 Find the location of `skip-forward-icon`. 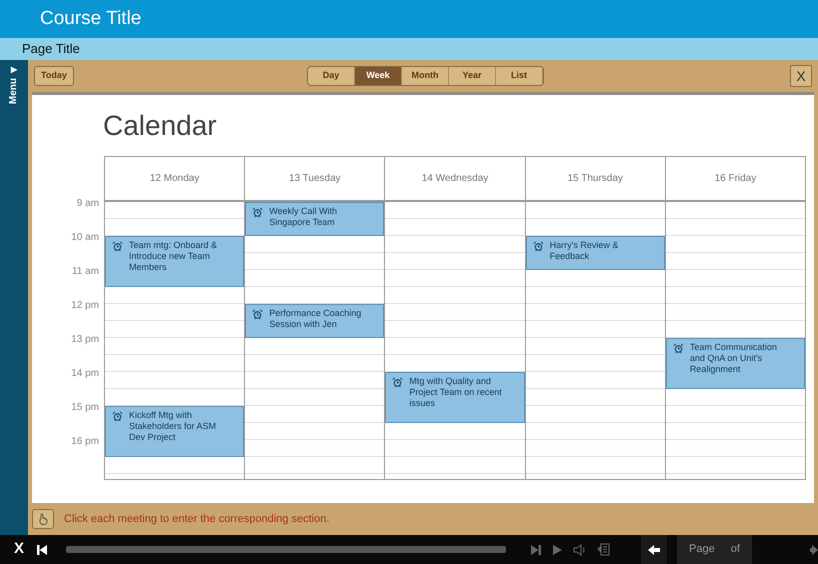

skip-forward-icon is located at coordinates (536, 550).